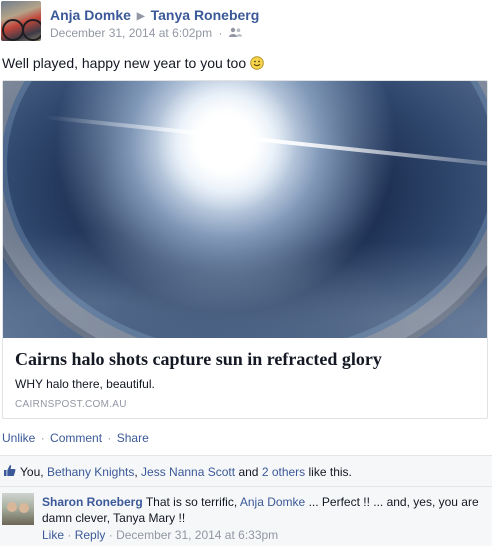  What do you see at coordinates (140, 16) in the screenshot?
I see `arrow-right-icon: ▶` at bounding box center [140, 16].